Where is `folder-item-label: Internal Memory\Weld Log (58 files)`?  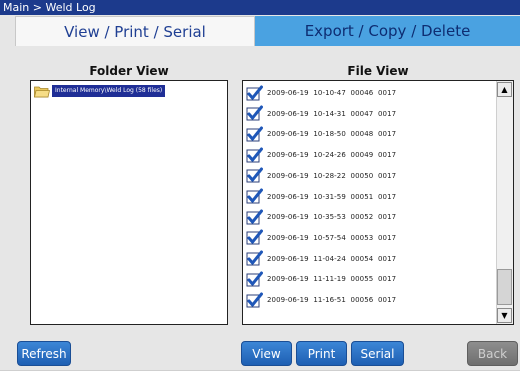
folder-item-label: Internal Memory\Weld Log (58 files) is located at coordinates (109, 91).